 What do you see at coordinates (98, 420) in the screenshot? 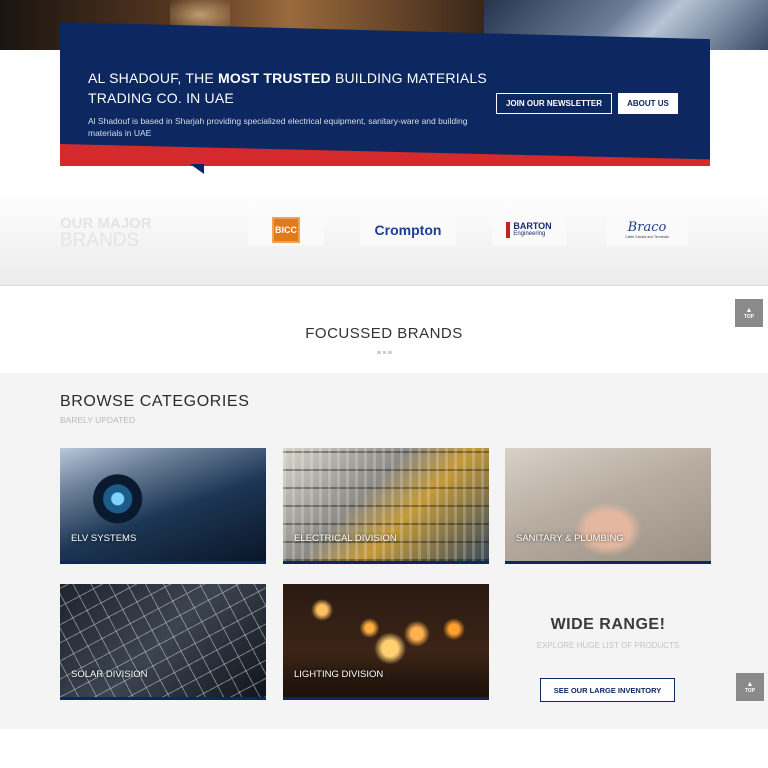
I see `categories-subtitle: BARELY UPDATED` at bounding box center [98, 420].